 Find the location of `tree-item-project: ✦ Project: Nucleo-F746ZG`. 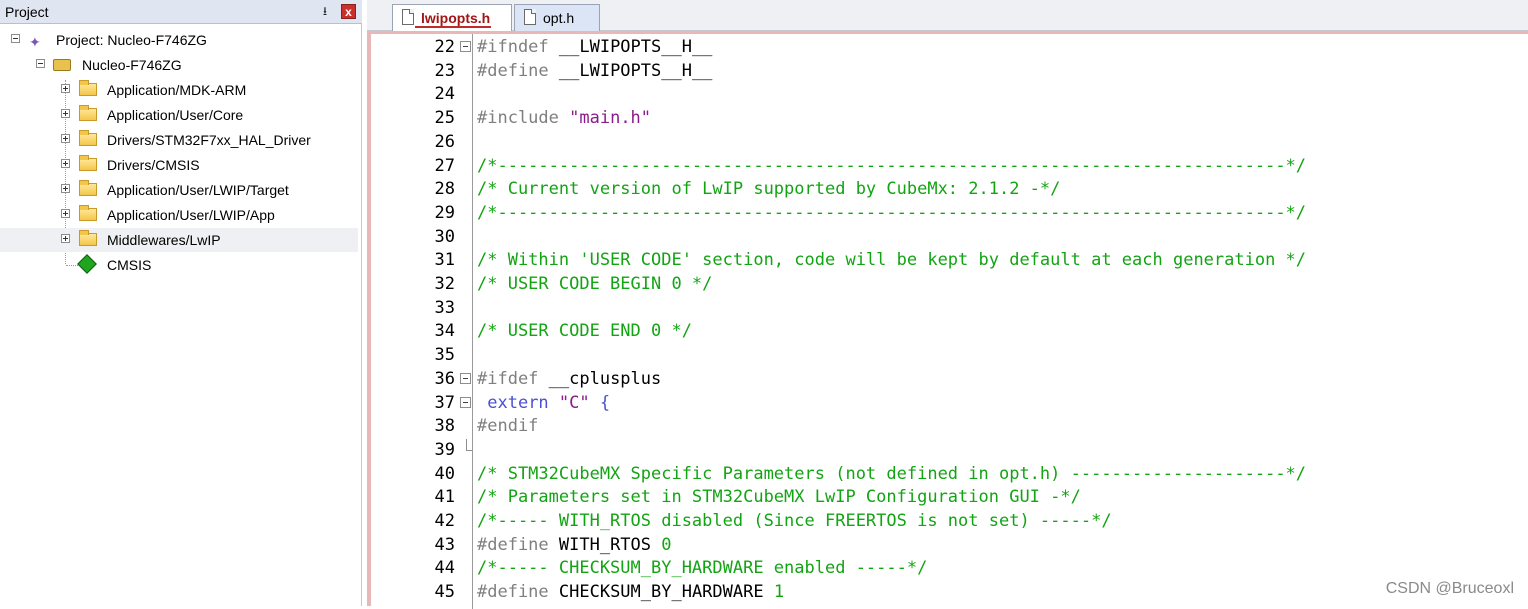

tree-item-project: ✦ Project: Nucleo-F746ZG is located at coordinates (179, 40).